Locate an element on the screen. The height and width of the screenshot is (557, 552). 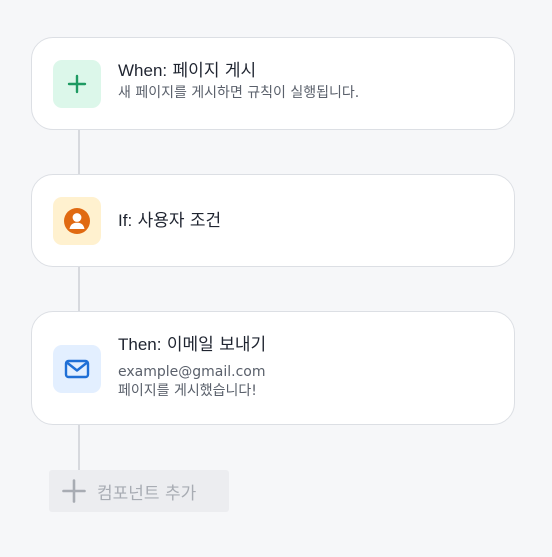
trigger-card: When: 페이지 게시 새 페이지를 게시하면 규칙이 실행됩니다. is located at coordinates (273, 83).